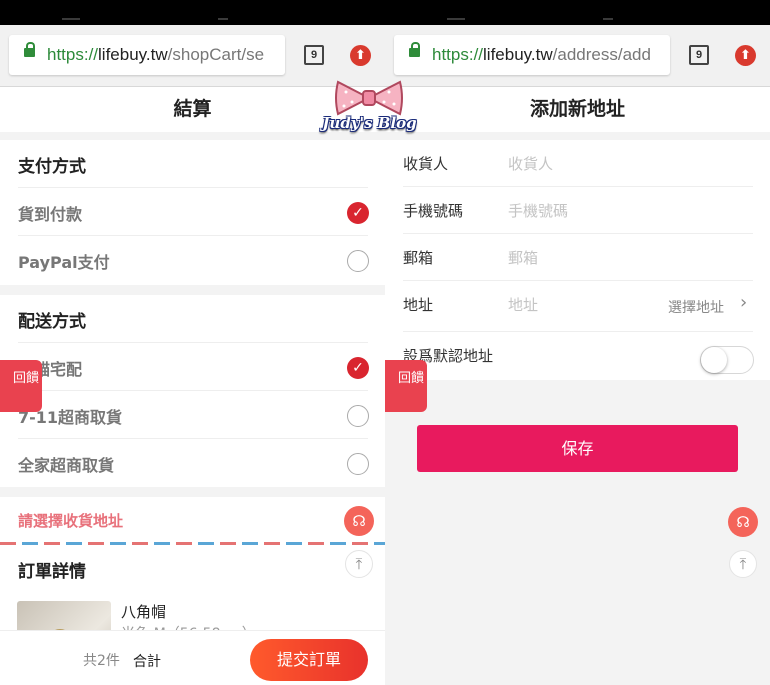 This screenshot has width=770, height=685. Describe the element at coordinates (577, 448) in the screenshot. I see `save-button: 保存` at that location.